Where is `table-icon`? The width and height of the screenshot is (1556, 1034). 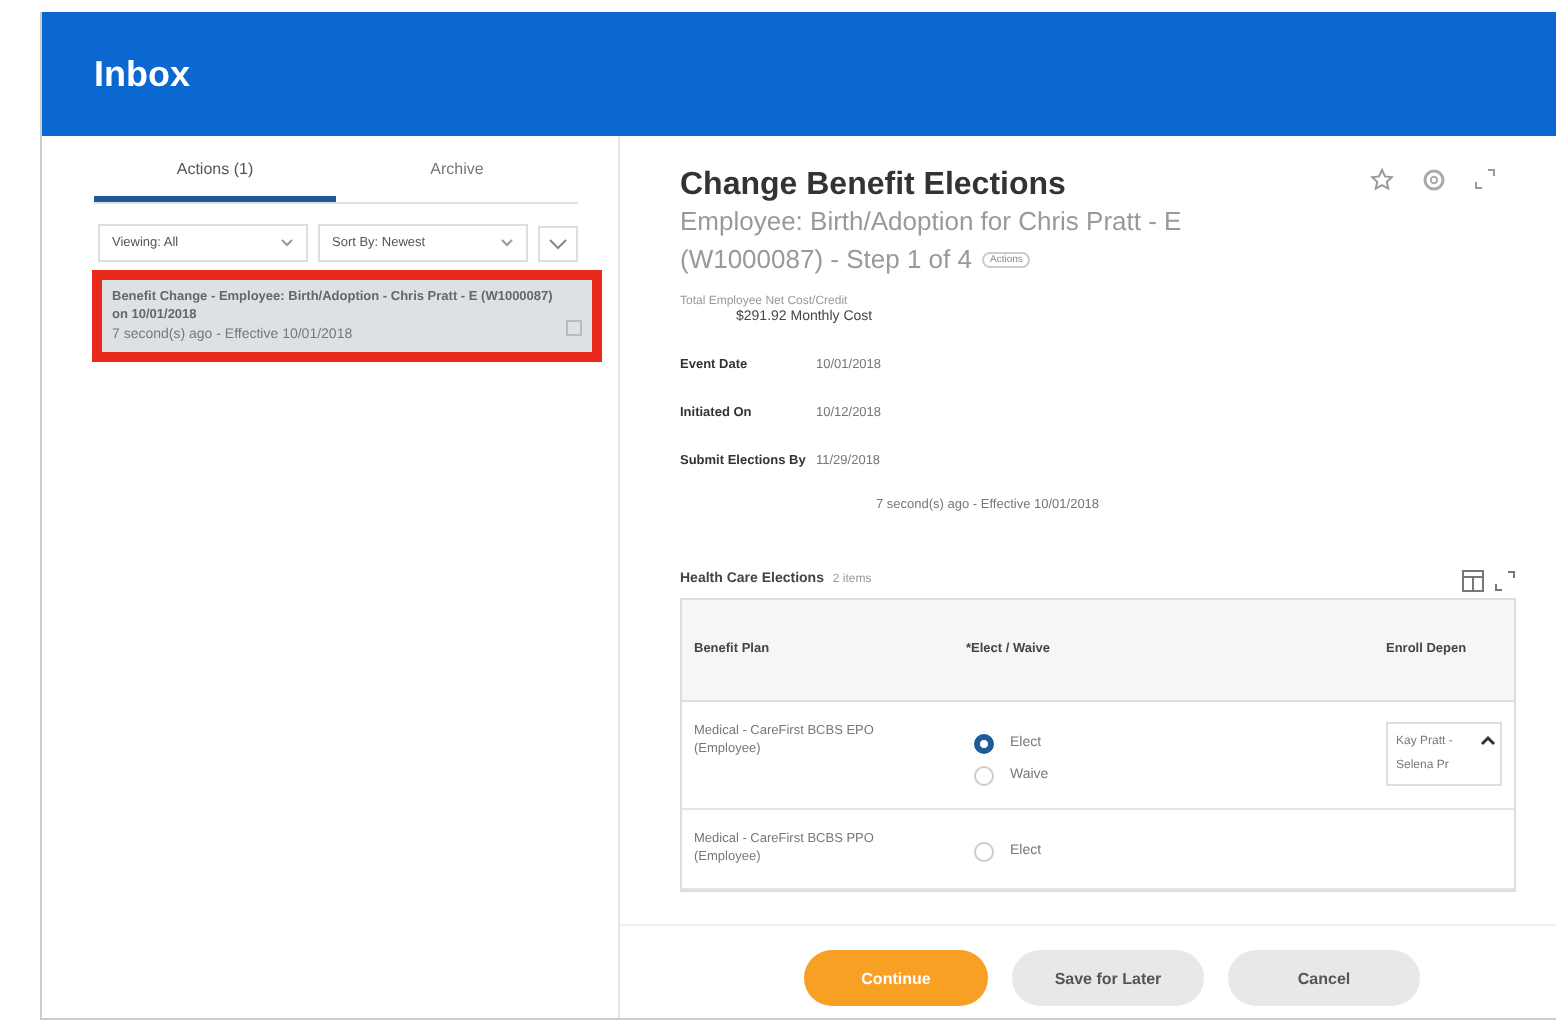 table-icon is located at coordinates (1473, 580).